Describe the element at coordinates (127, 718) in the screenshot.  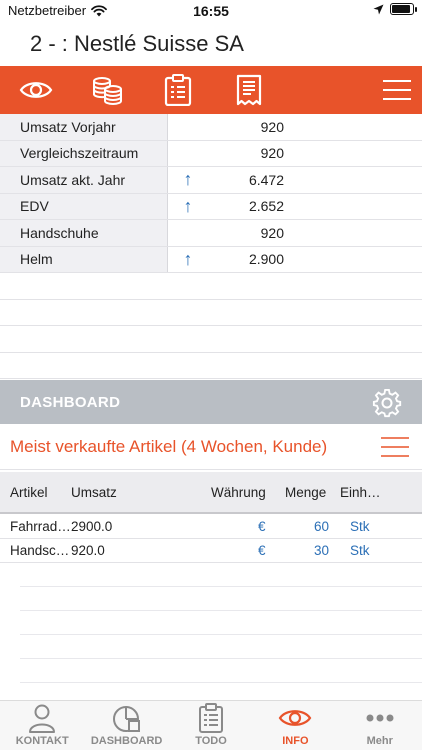
I see `dashboard-icon` at that location.